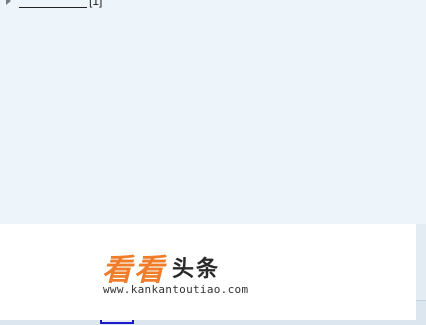 This screenshot has height=325, width=426. I want to click on expand-arrow-icon, so click(8, 2).